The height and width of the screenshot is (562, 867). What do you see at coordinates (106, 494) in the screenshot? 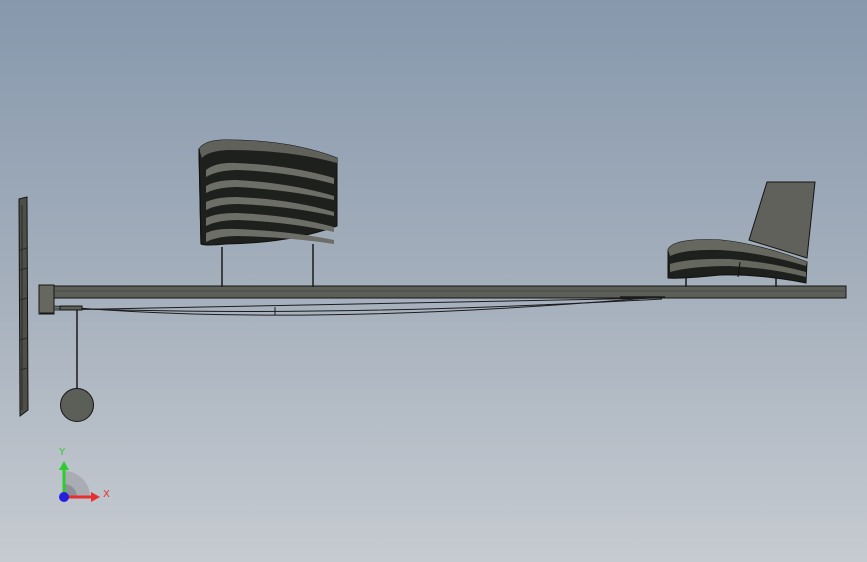
I see `axis-x-label: X` at bounding box center [106, 494].